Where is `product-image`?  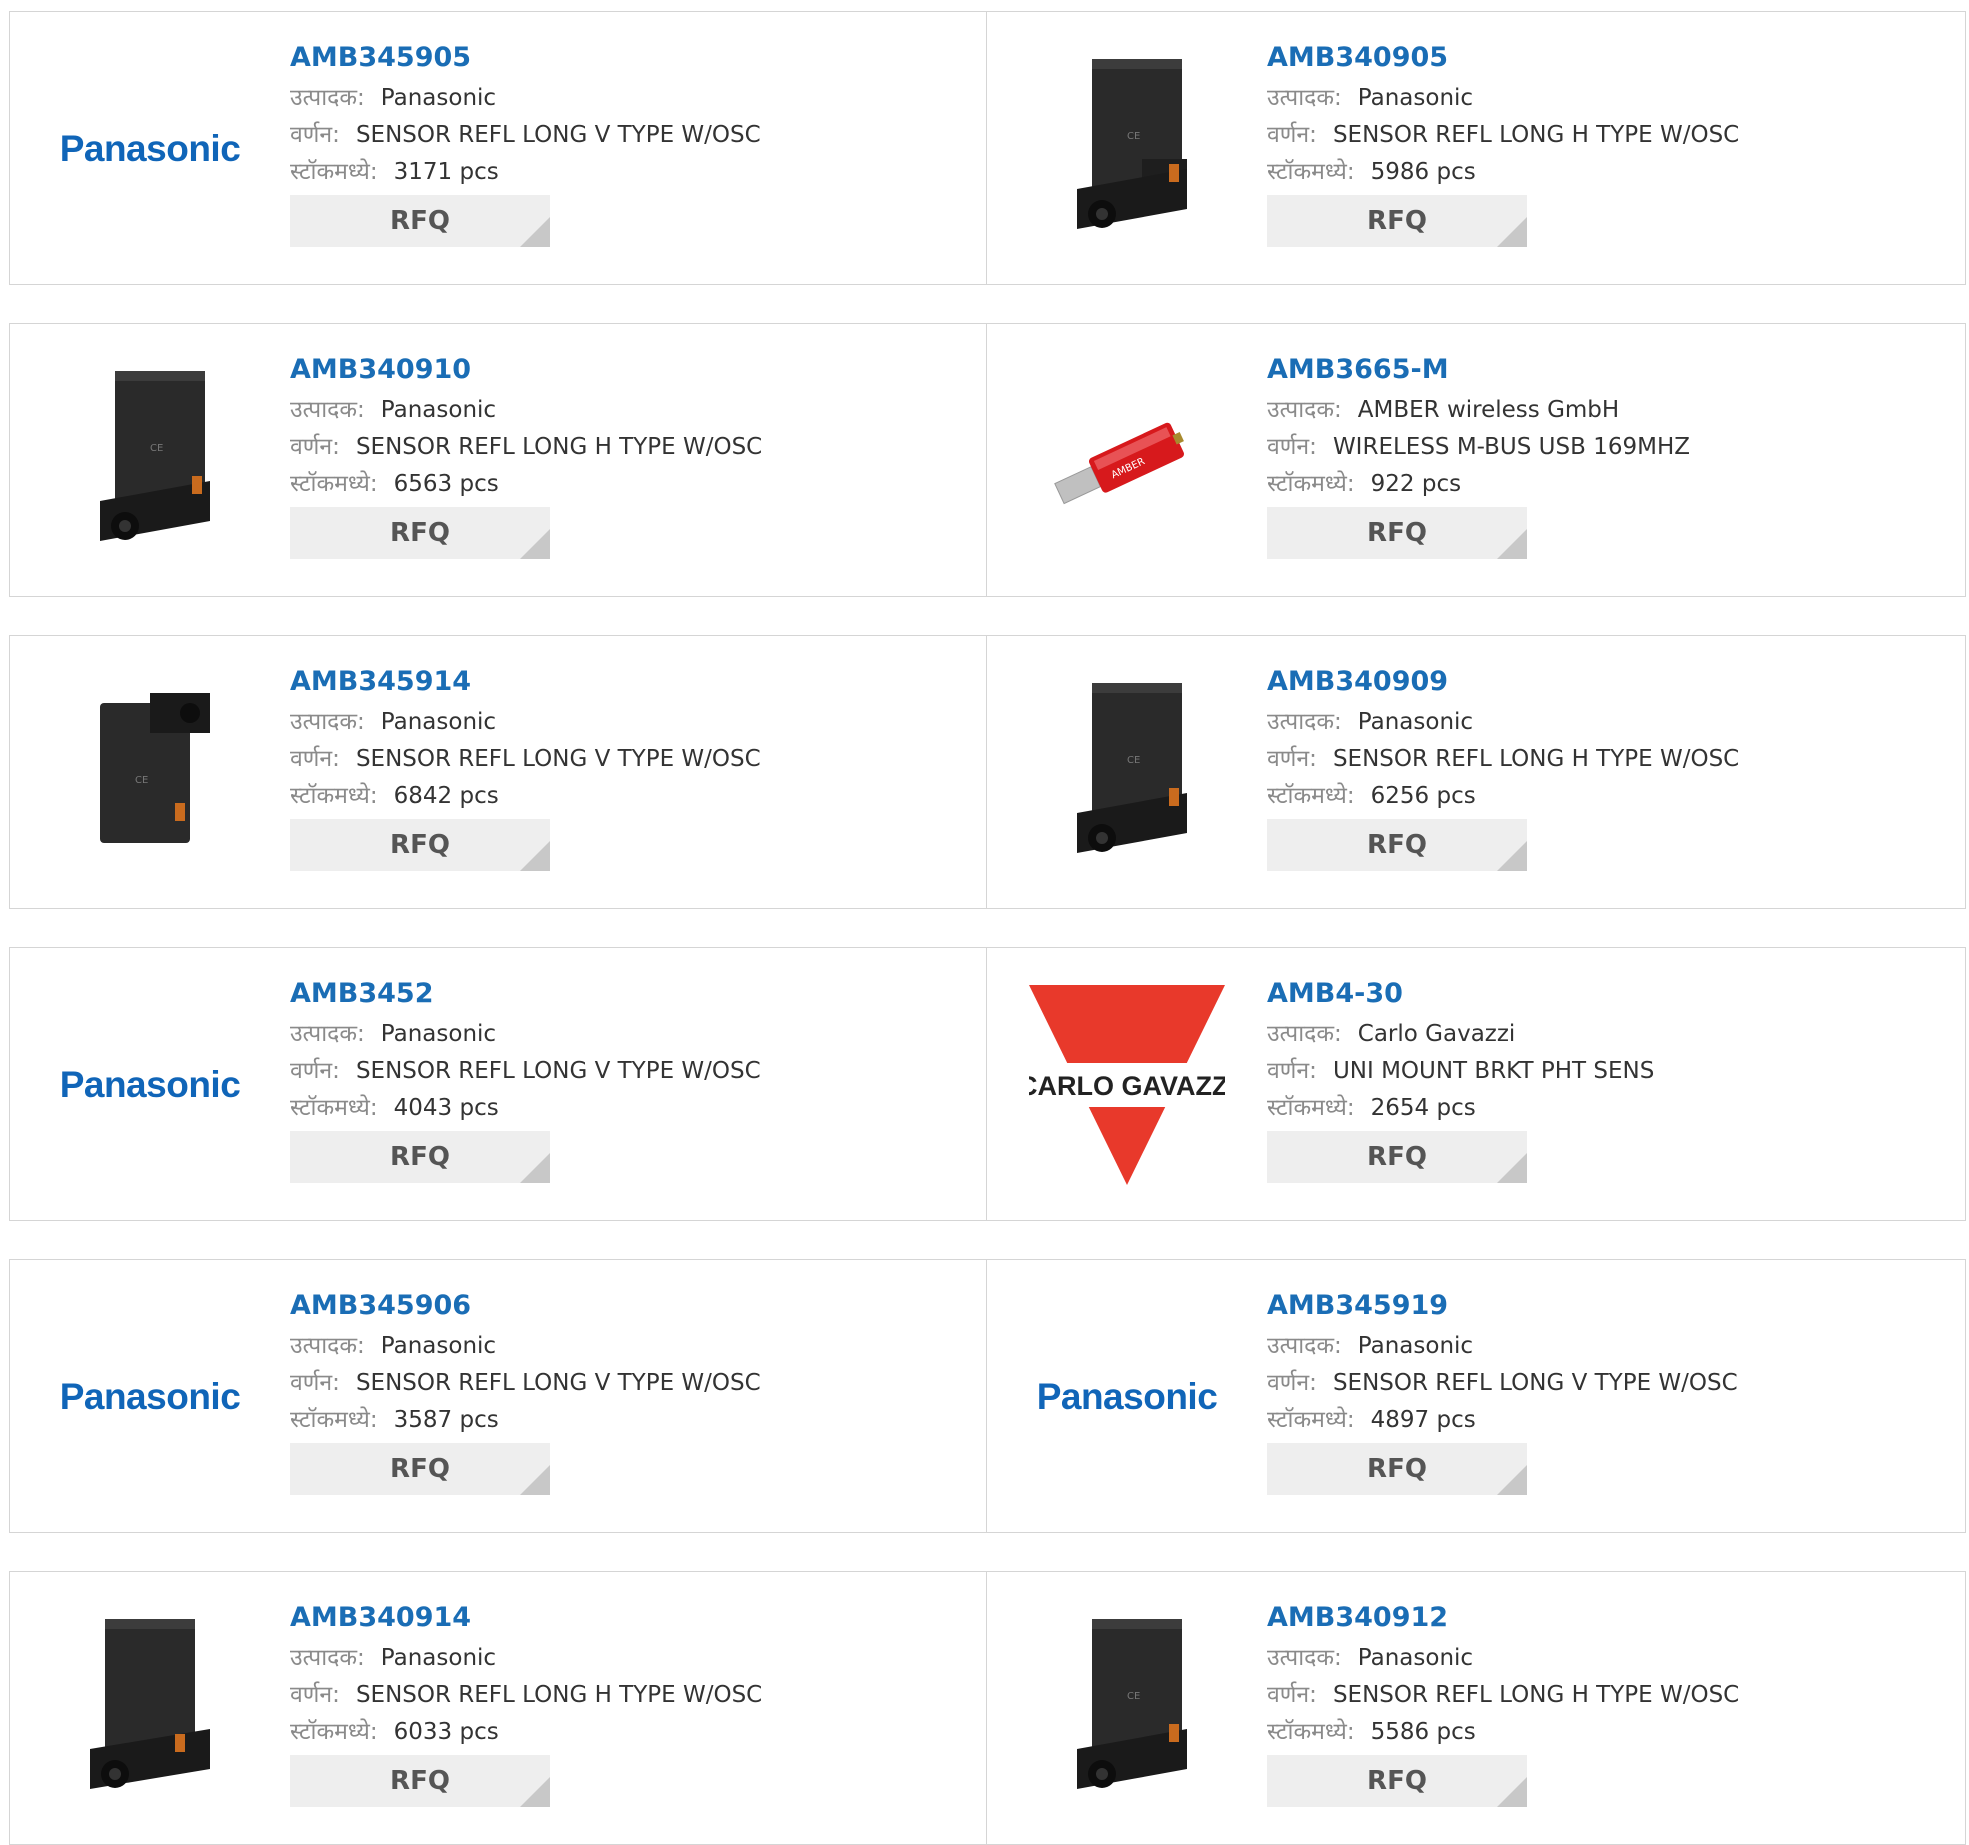
product-image is located at coordinates (150, 1709).